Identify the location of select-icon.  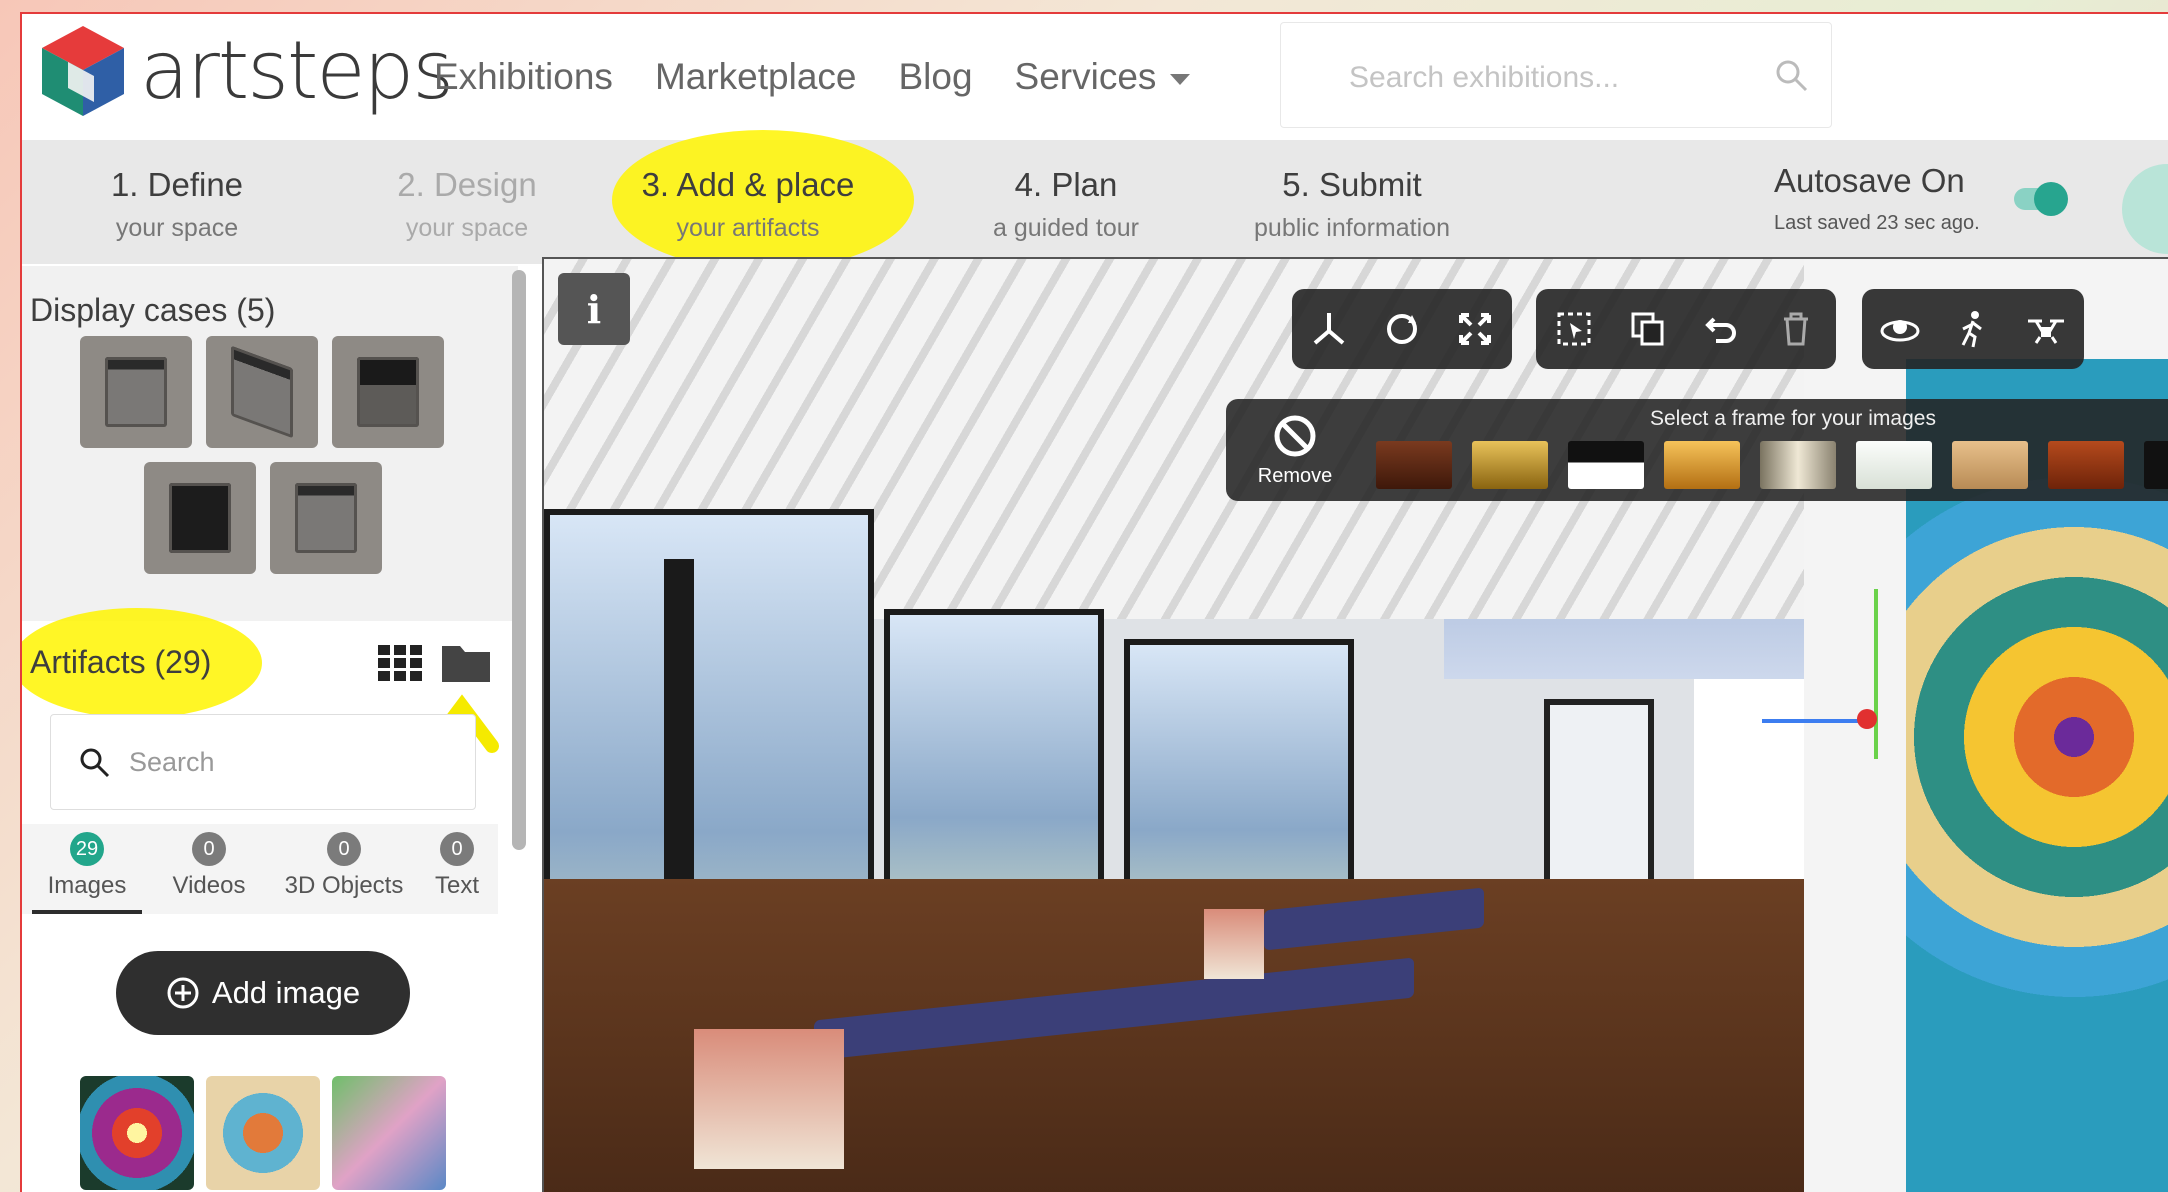
(1574, 329).